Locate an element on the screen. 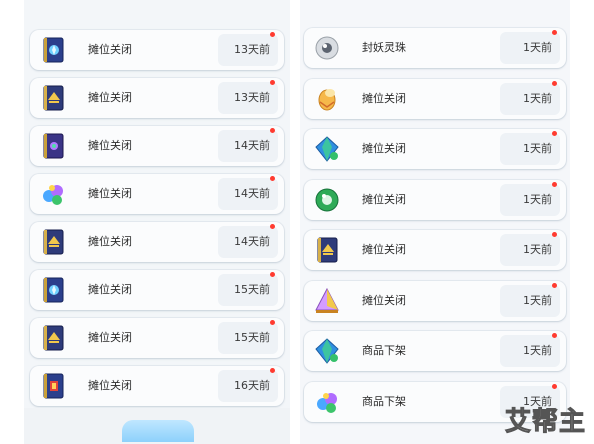 This screenshot has height=444, width=594. red-book-icon is located at coordinates (53, 386).